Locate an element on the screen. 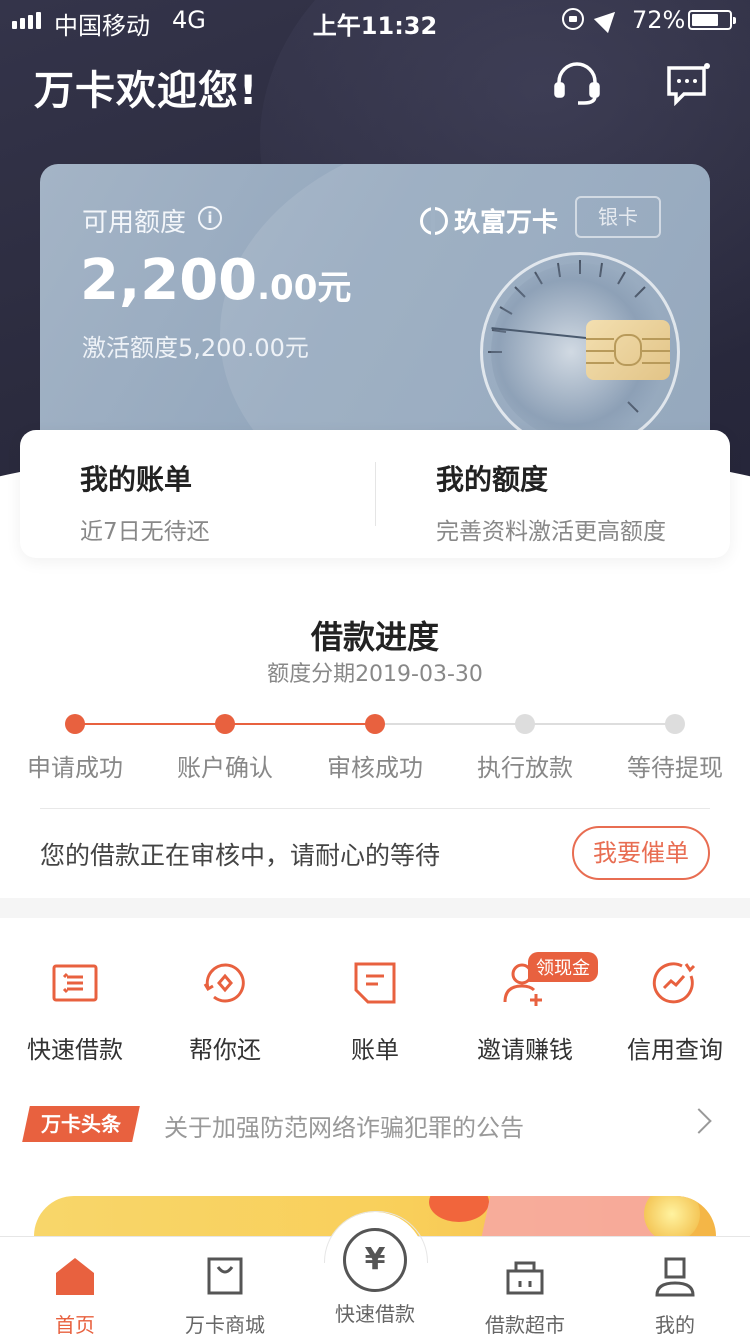 The image size is (750, 1334). progress-step-label: 审核成功 is located at coordinates (375, 768).